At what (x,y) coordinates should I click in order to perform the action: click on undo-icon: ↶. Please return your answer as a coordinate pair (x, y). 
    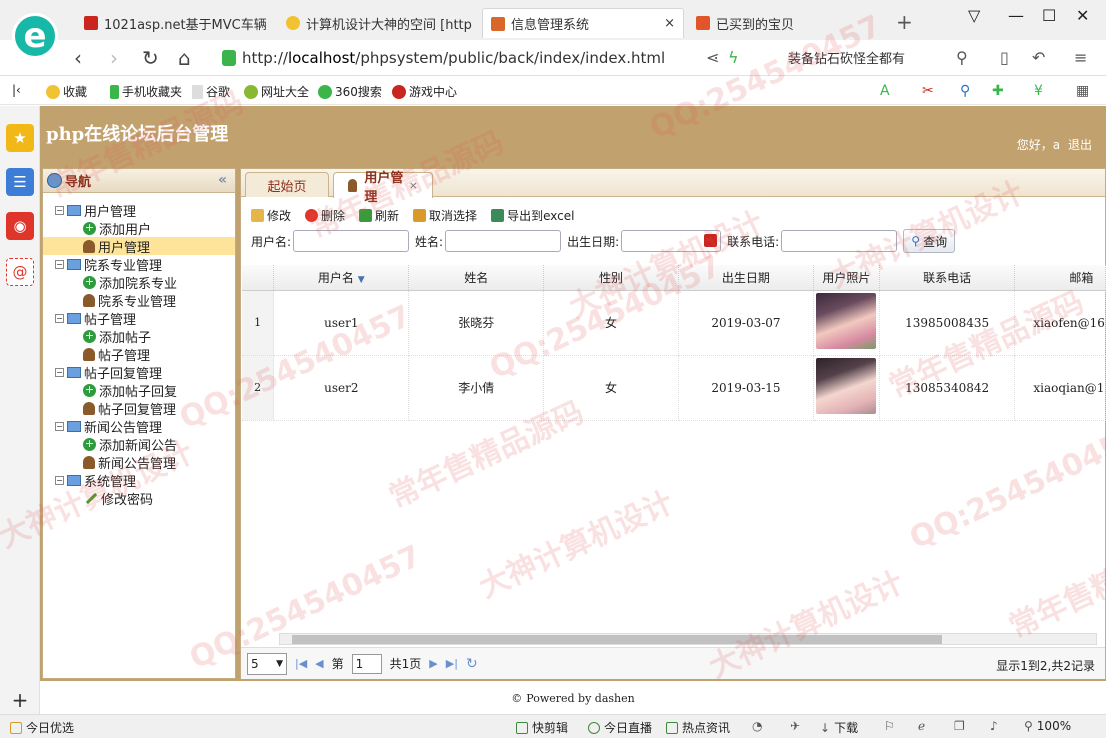
    Looking at the image, I should click on (1038, 57).